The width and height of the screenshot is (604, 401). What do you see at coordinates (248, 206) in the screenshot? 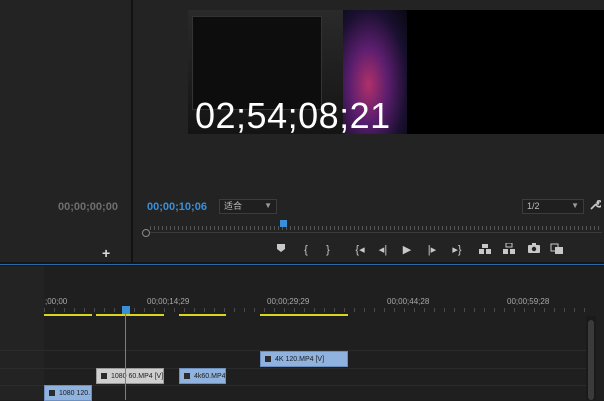
I see `fit-dropdown: 适合 ▼` at bounding box center [248, 206].